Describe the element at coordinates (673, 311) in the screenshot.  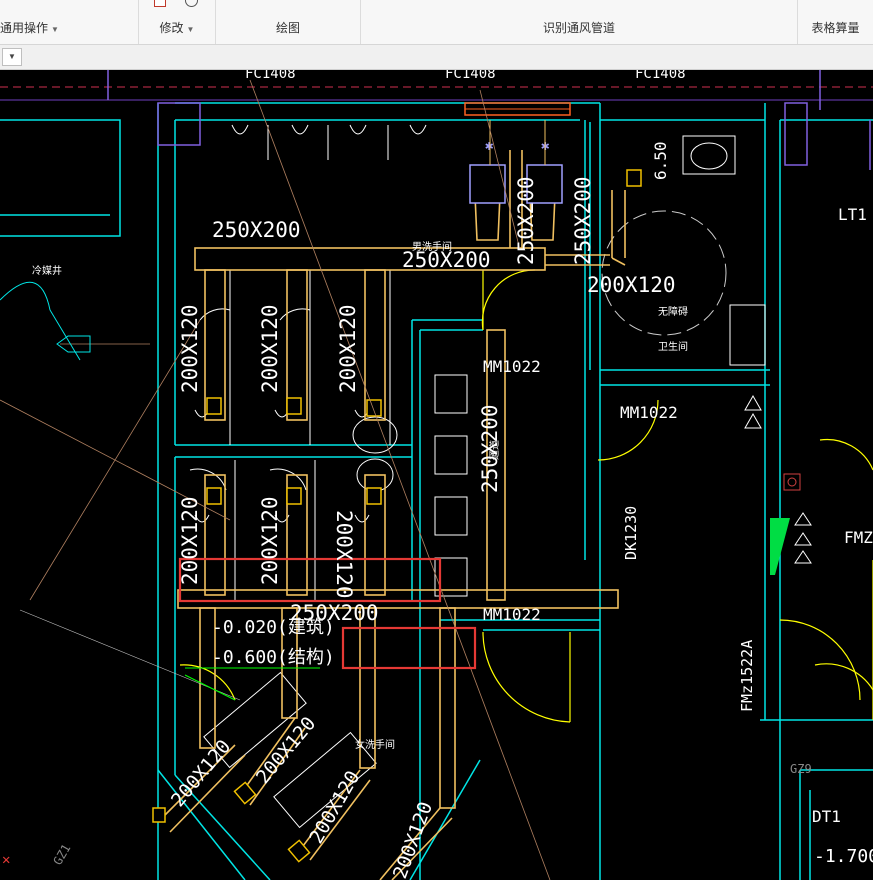
I see `room-label-wuzhang: 无障碍` at that location.